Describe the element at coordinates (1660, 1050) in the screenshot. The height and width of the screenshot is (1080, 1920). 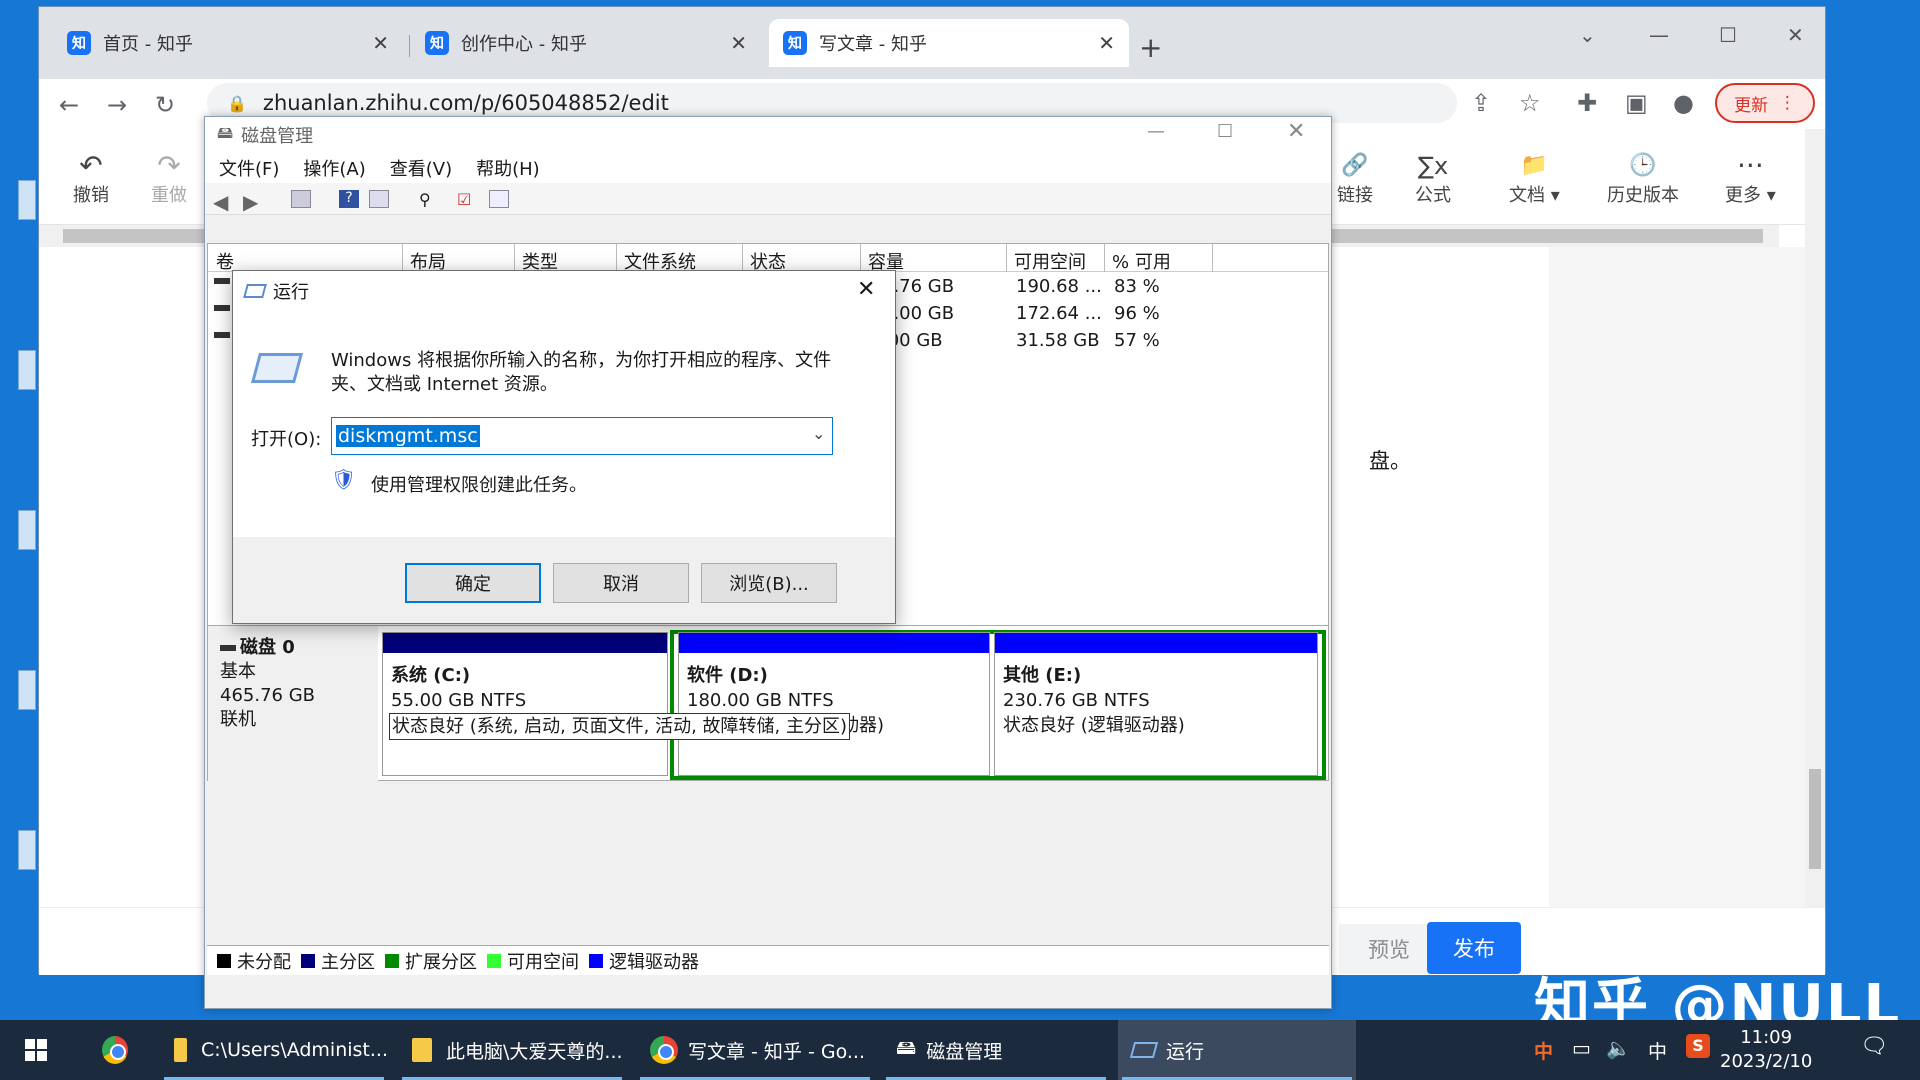
I see `input-mode-indicator: 中` at that location.